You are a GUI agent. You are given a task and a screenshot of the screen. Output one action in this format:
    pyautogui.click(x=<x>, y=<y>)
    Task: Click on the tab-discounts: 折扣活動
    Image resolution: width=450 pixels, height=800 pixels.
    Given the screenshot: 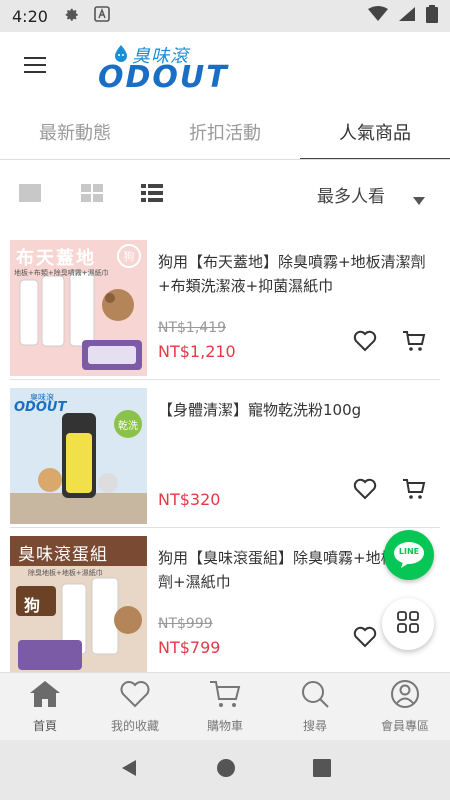 What is the action you would take?
    pyautogui.click(x=225, y=132)
    